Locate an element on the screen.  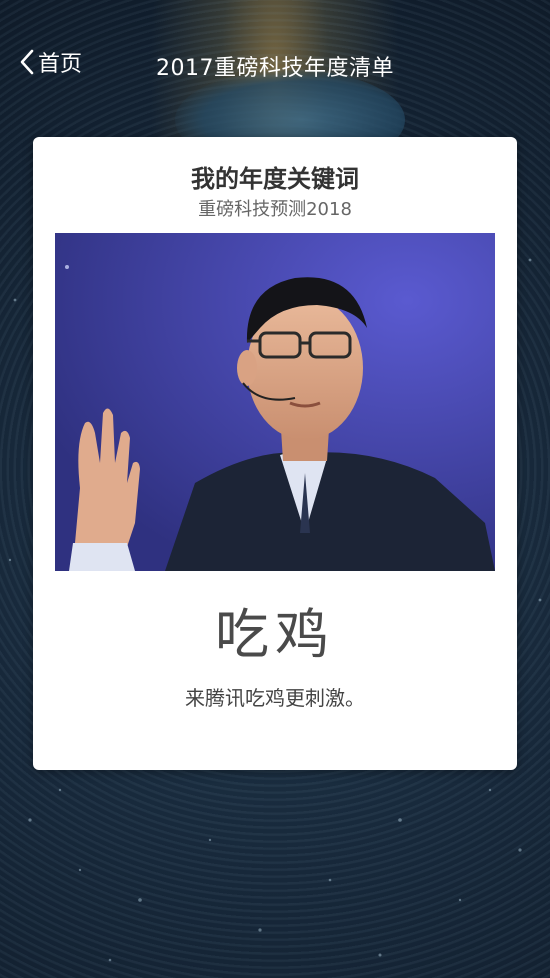
card-subtitle: 重磅科技预测2018 is located at coordinates (275, 209).